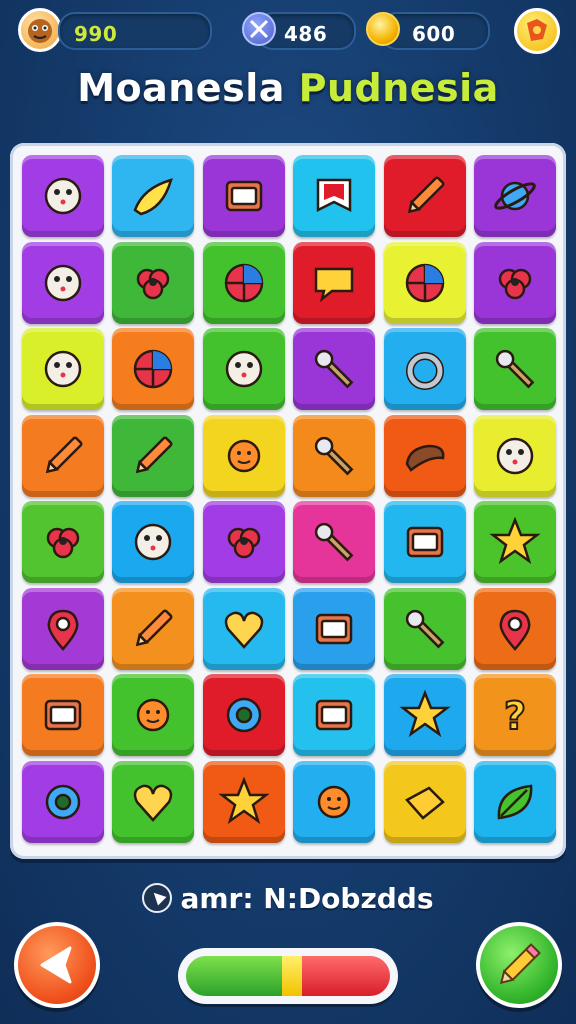 This screenshot has height=1024, width=576. I want to click on tile: ?, so click(515, 715).